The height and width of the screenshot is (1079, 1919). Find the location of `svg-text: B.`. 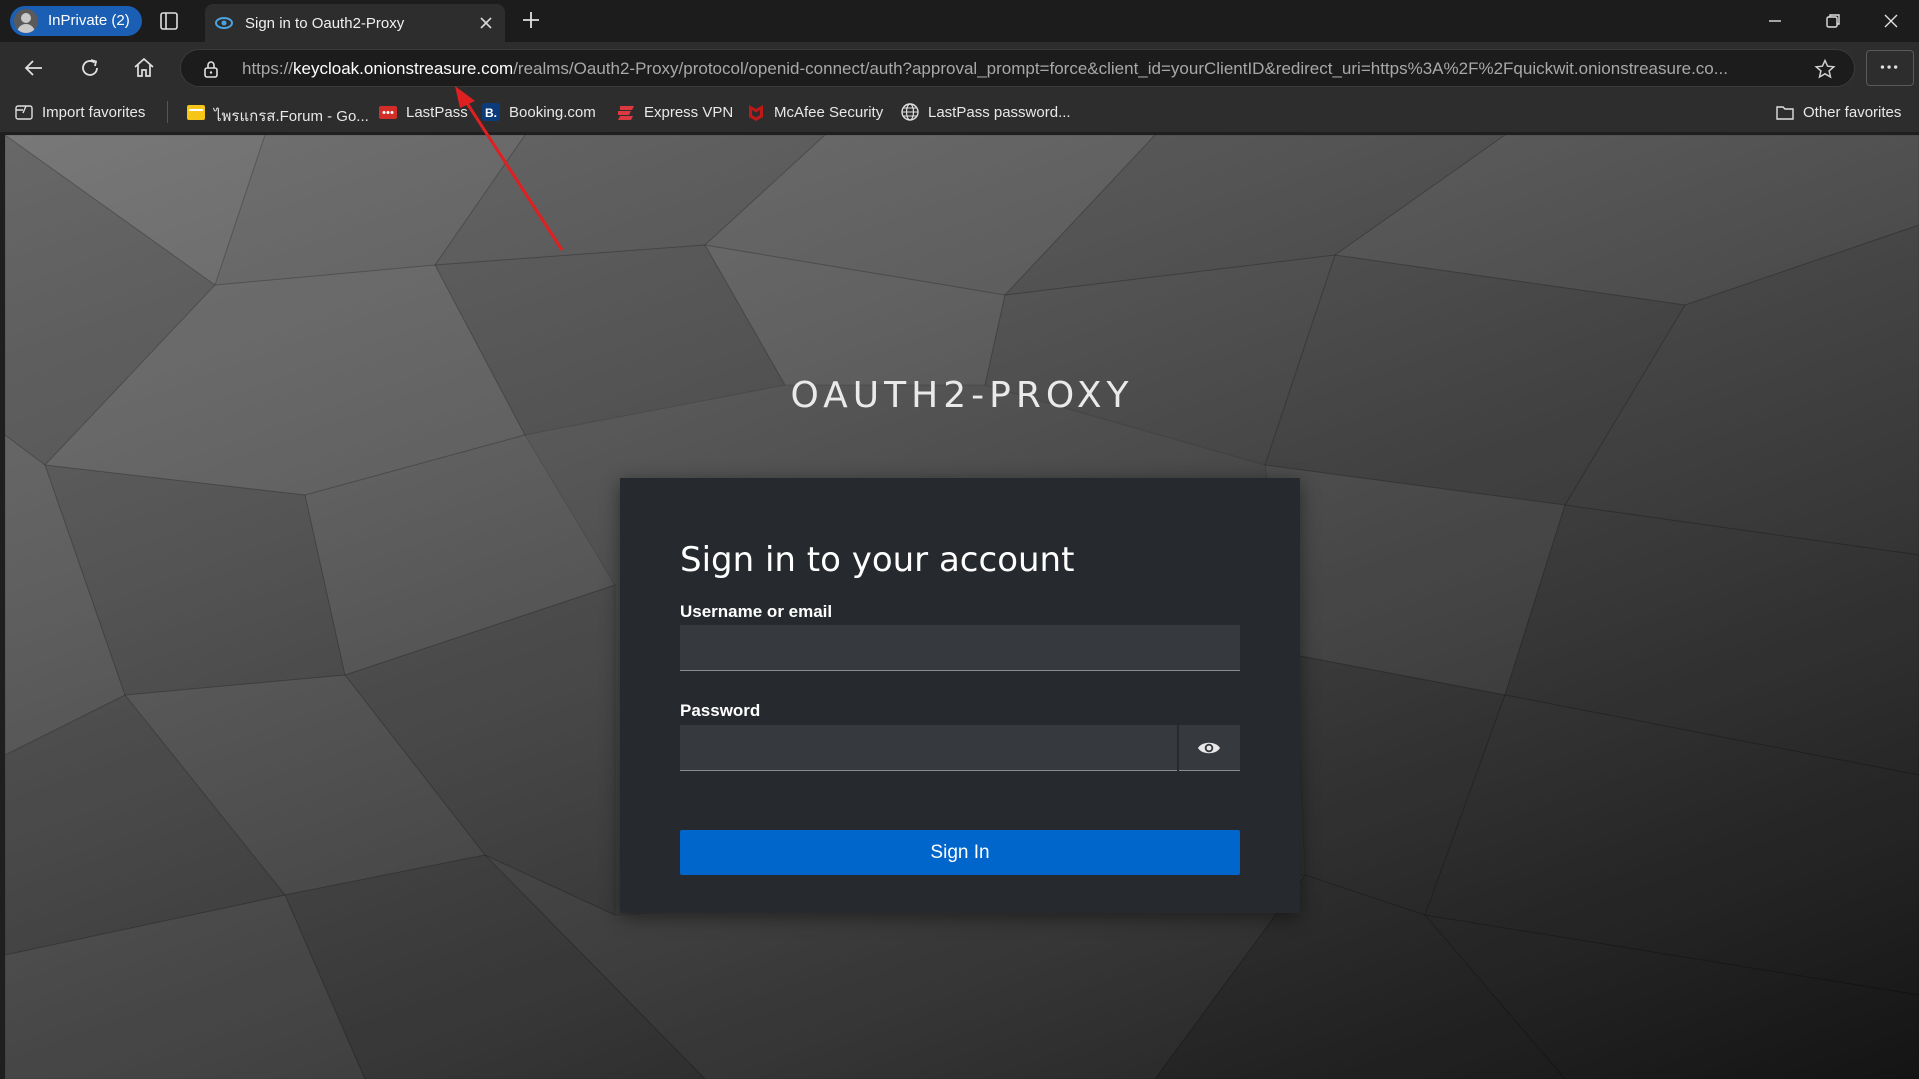

svg-text: B. is located at coordinates (491, 113).